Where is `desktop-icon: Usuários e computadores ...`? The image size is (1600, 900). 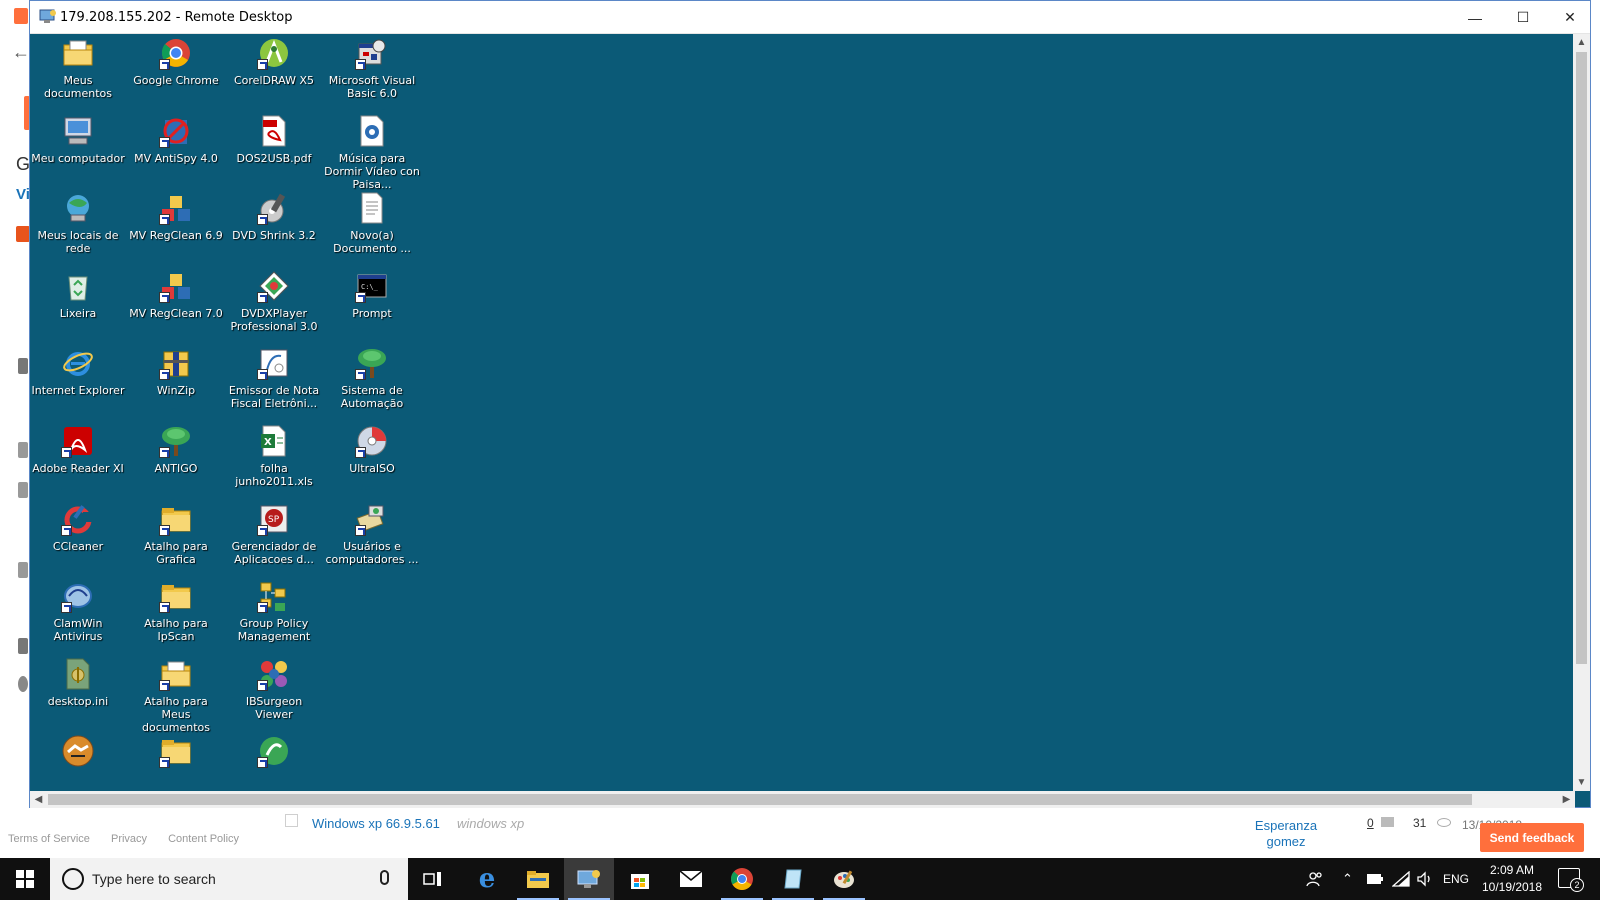 desktop-icon: Usuários e computadores ... is located at coordinates (372, 539).